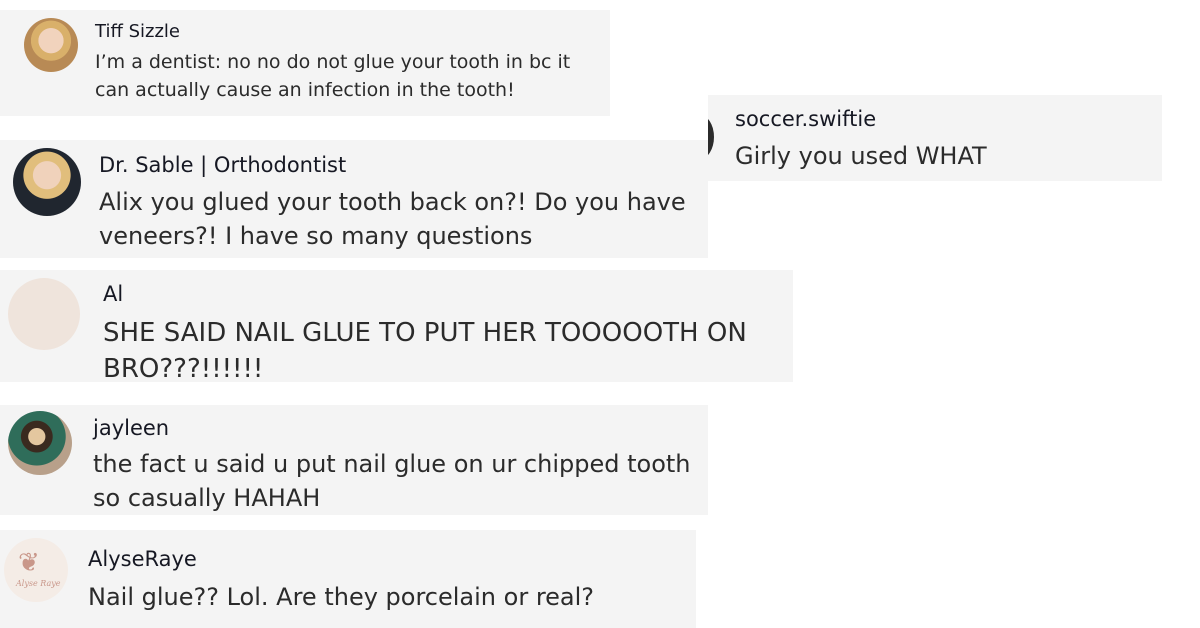 The height and width of the screenshot is (628, 1200). Describe the element at coordinates (113, 294) in the screenshot. I see `comment-username: Al` at that location.